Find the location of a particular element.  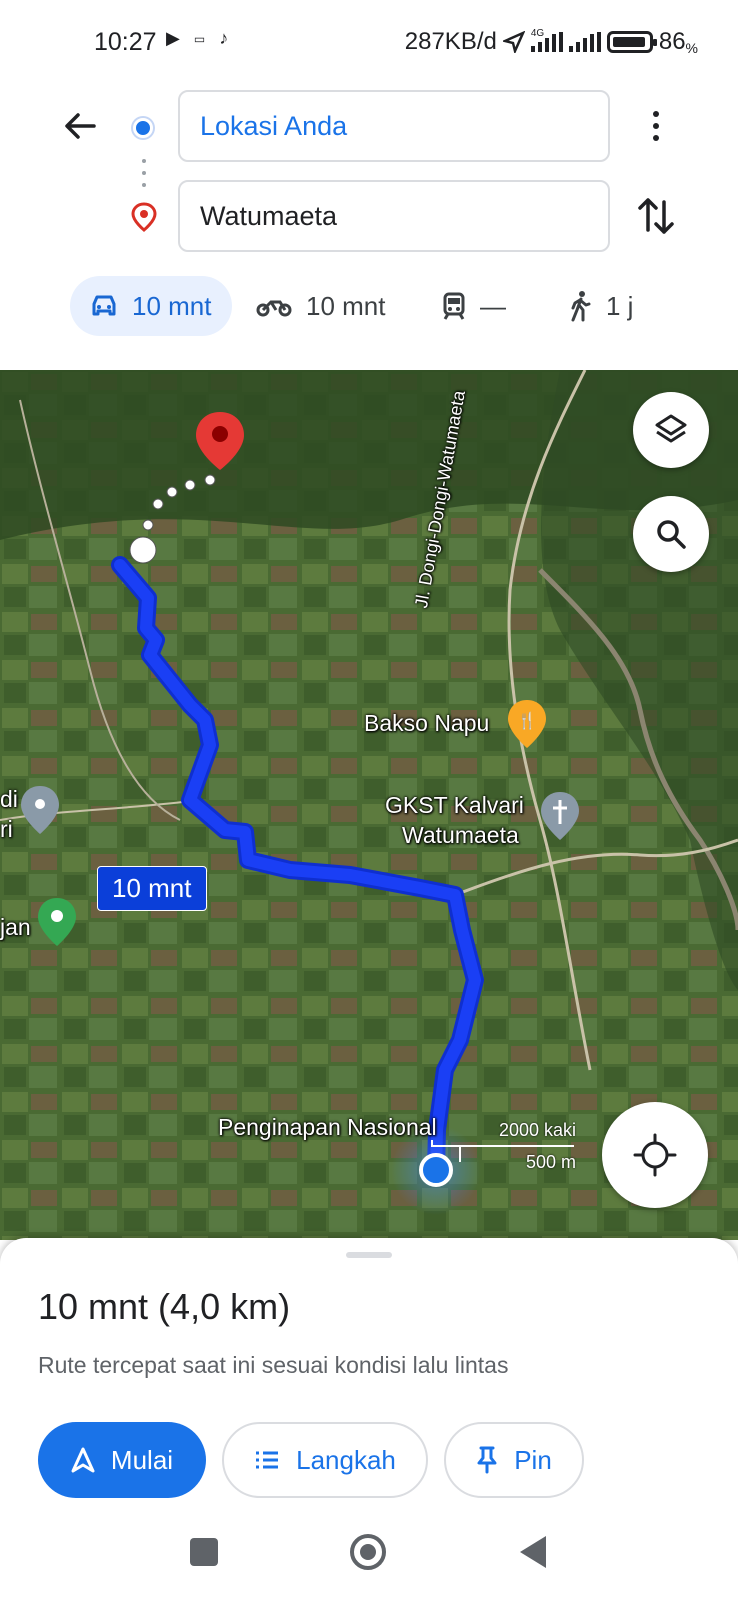

my-location-icon is located at coordinates (655, 1155).